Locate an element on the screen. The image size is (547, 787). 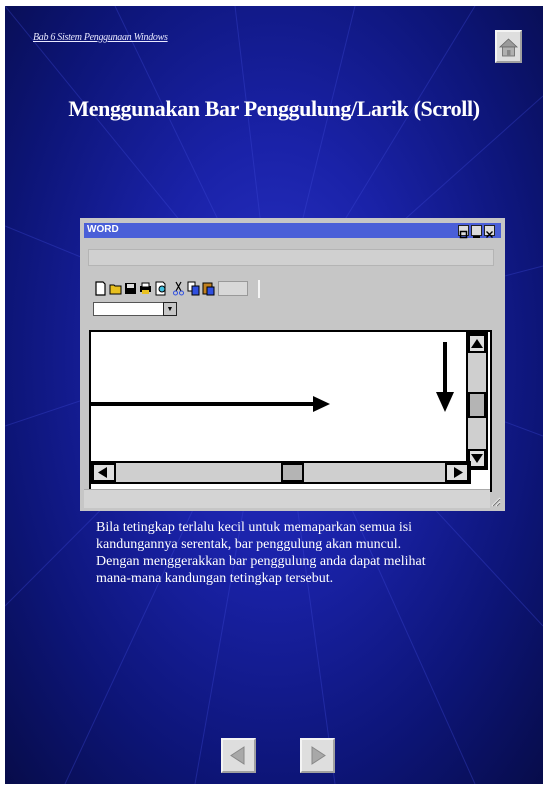
scroll-left-button is located at coordinates (104, 472).